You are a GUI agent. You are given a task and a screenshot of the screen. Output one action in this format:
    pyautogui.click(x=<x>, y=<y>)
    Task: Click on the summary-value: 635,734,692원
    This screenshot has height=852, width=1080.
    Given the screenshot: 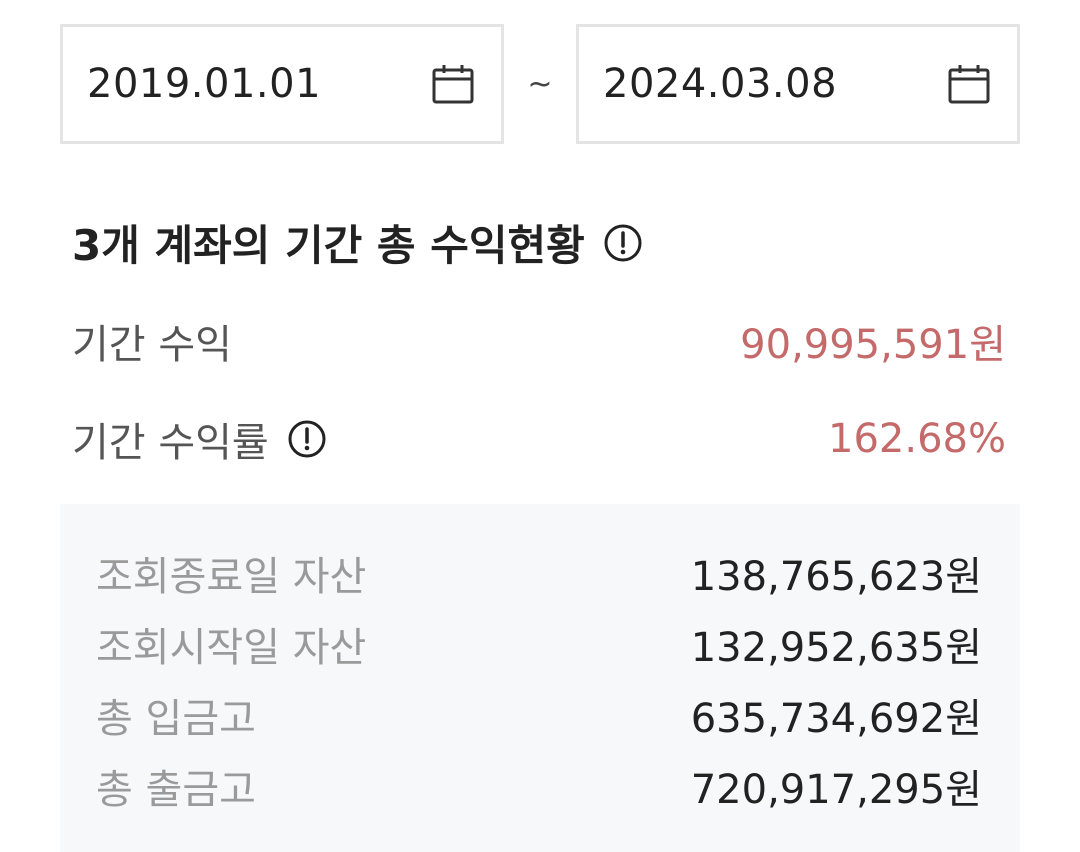 What is the action you would take?
    pyautogui.click(x=836, y=719)
    